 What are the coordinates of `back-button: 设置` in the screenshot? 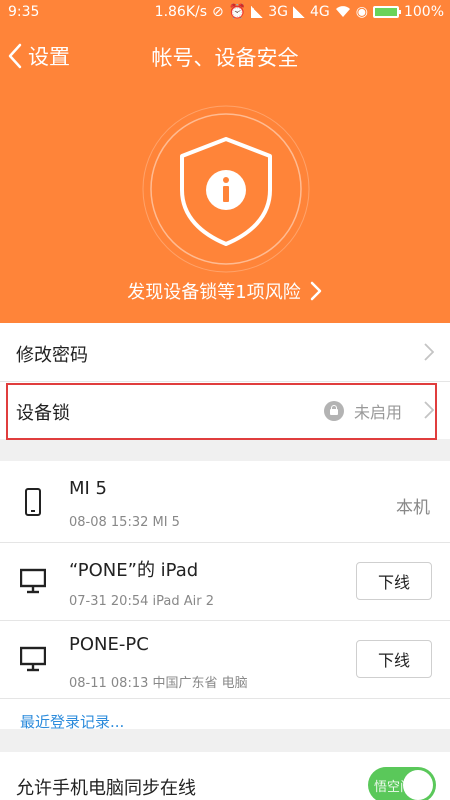 It's located at (38, 56).